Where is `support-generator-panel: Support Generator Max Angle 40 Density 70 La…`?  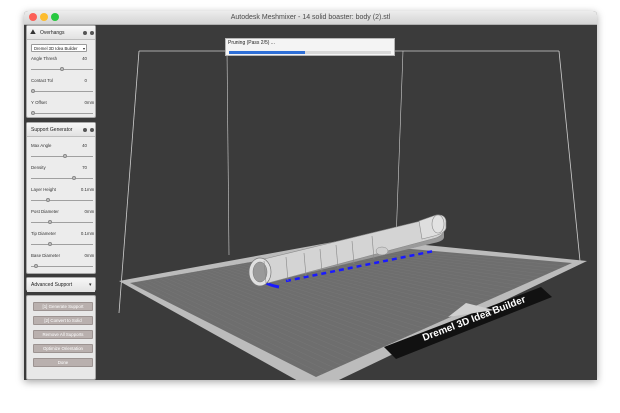
support-generator-panel: Support Generator Max Angle 40 Density 70 La… is located at coordinates (61, 198).